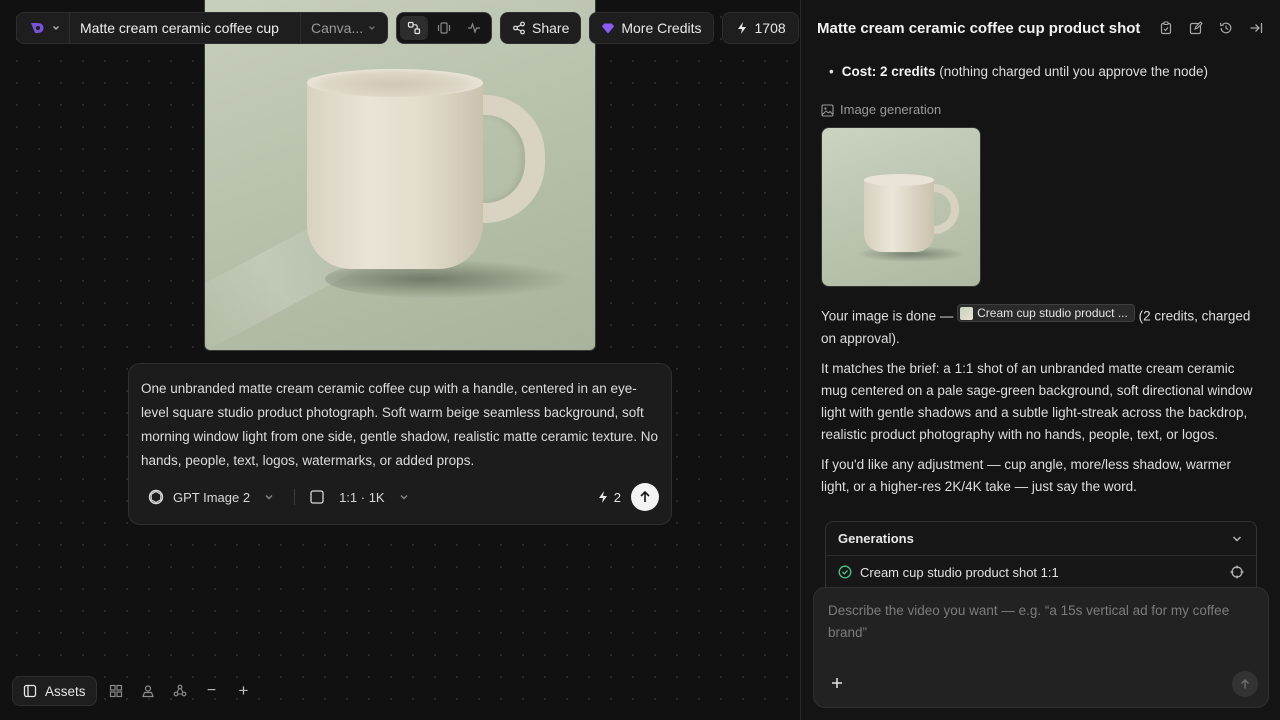 The width and height of the screenshot is (1280, 720). What do you see at coordinates (617, 497) in the screenshot?
I see `cost-value: 2` at bounding box center [617, 497].